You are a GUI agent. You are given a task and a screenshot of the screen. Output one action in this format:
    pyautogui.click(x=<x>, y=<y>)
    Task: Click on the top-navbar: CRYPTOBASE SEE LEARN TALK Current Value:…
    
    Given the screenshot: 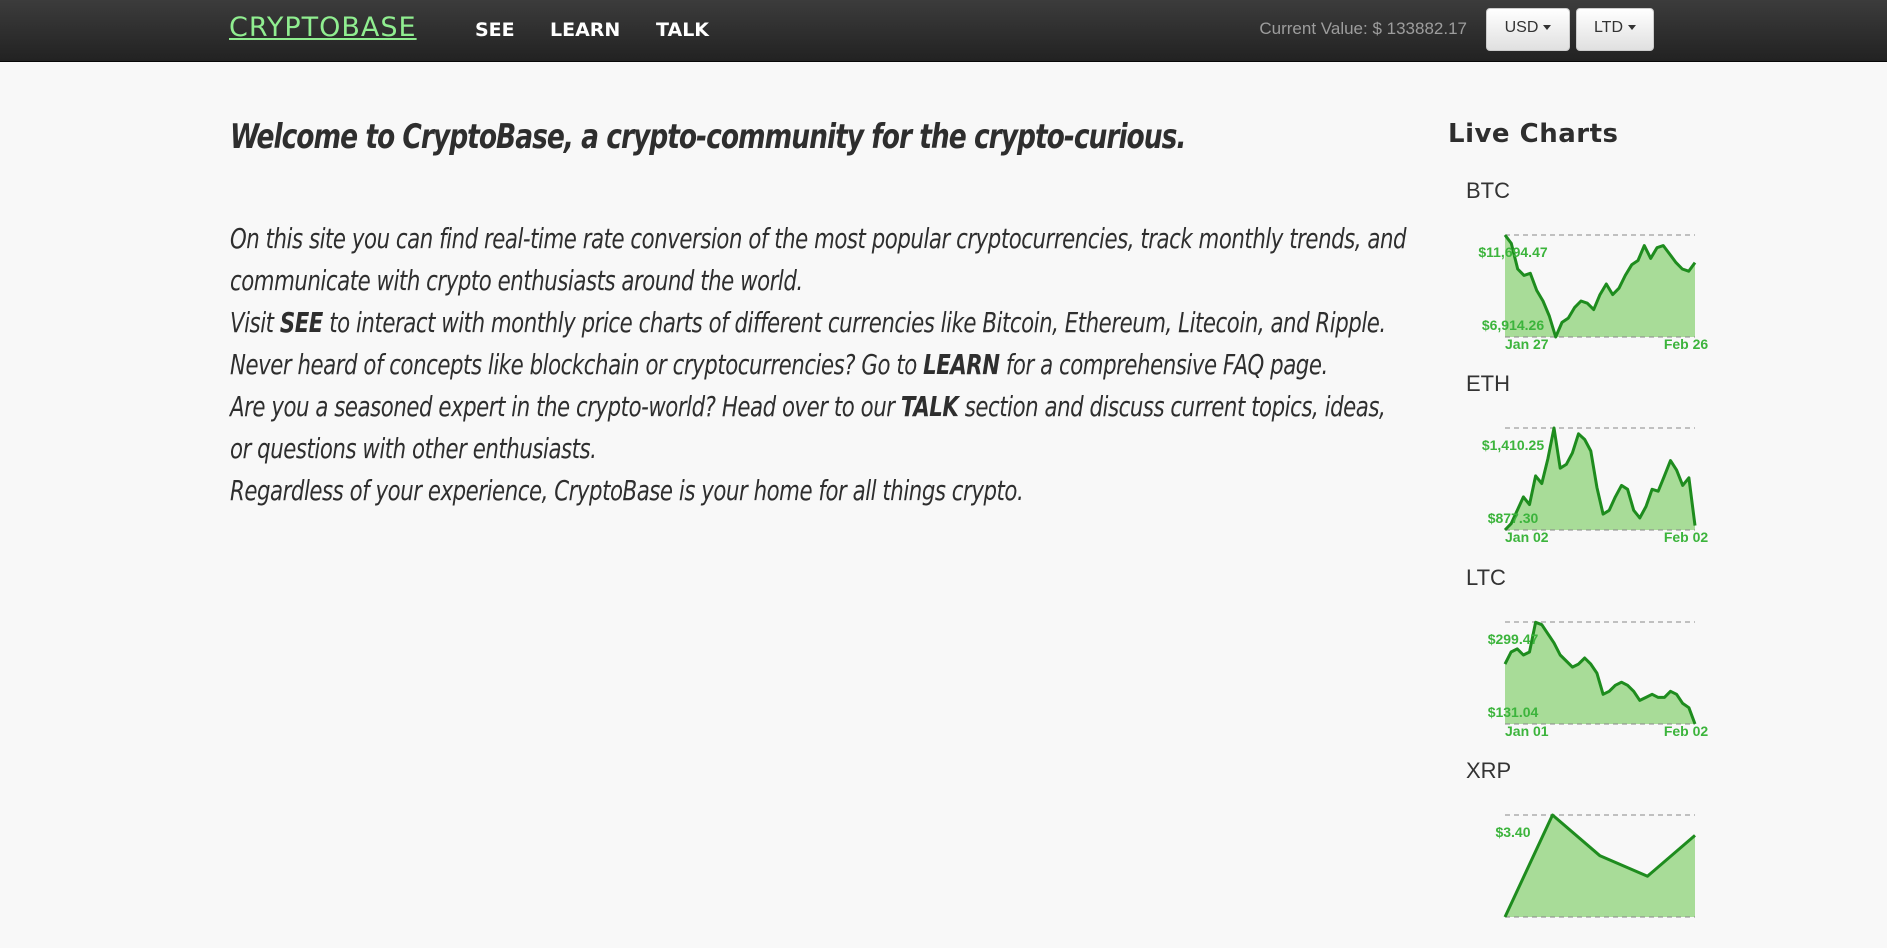 What is the action you would take?
    pyautogui.click(x=943, y=31)
    